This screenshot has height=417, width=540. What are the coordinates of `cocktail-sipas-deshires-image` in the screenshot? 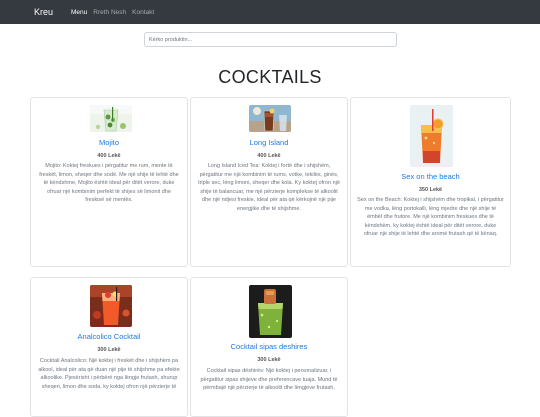 It's located at (270, 311).